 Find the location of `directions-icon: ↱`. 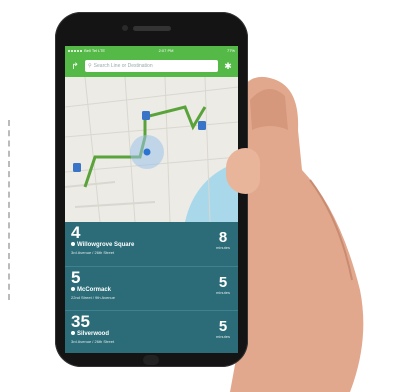

directions-icon: ↱ is located at coordinates (75, 66).